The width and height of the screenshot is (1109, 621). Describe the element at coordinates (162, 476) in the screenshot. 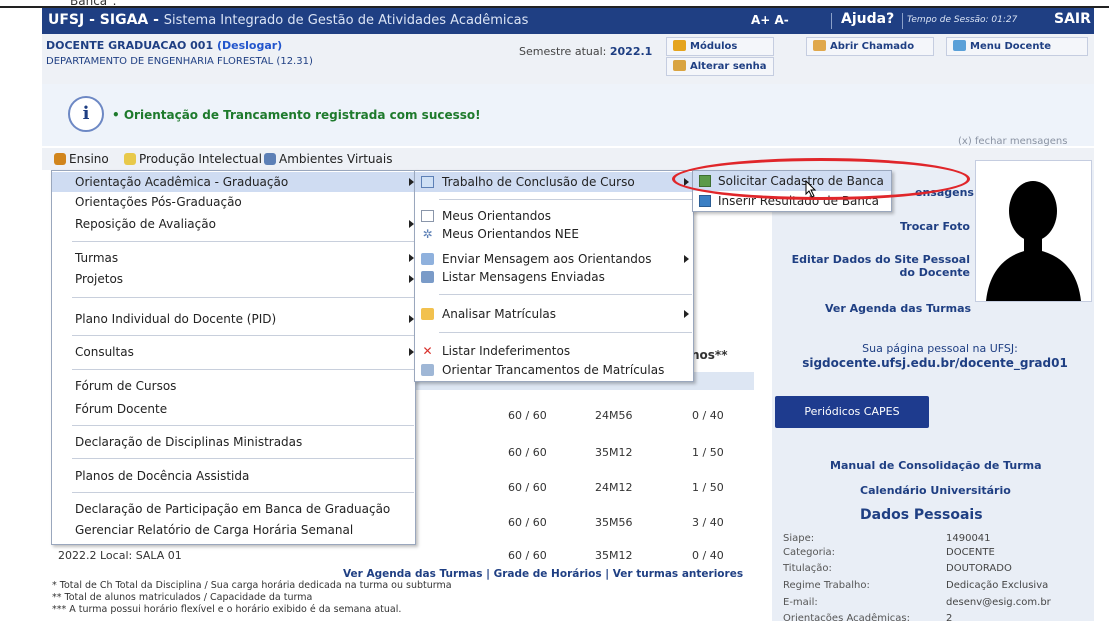

I see `menu-item-label: Planos de Docência Assistida` at that location.